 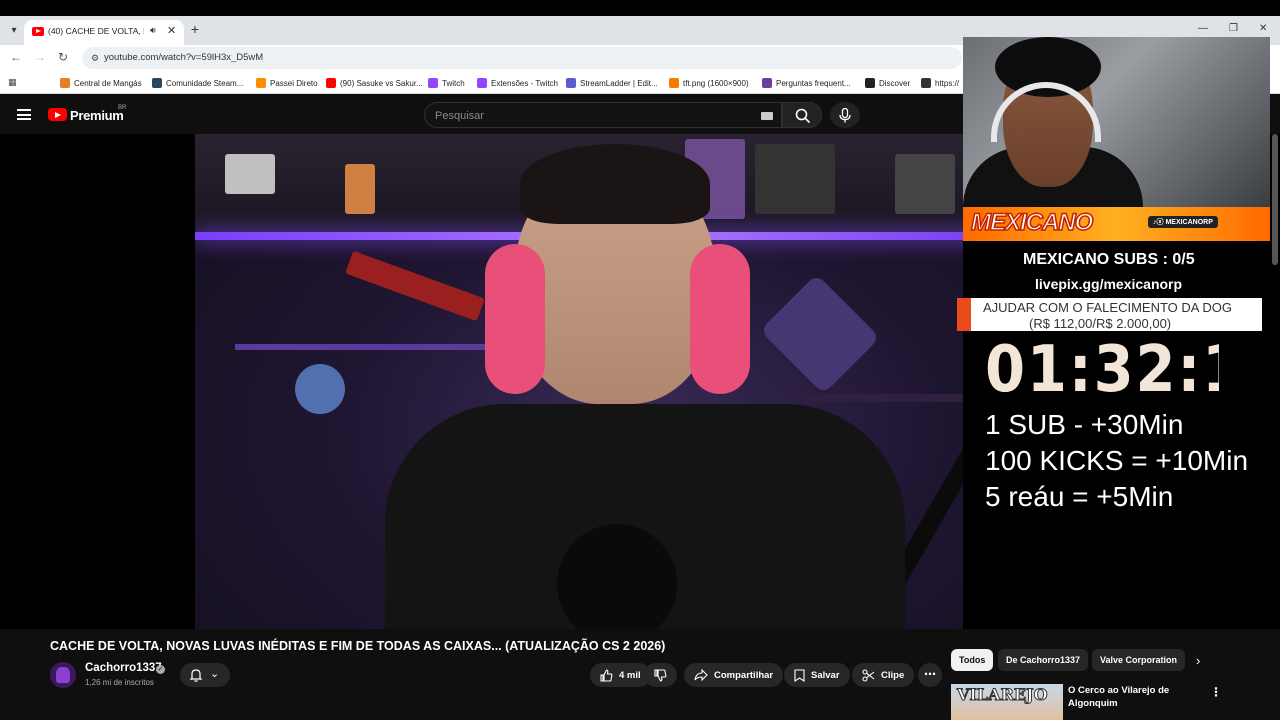 I want to click on rule-reau: 5 reáu = +5Min, so click(x=1079, y=496).